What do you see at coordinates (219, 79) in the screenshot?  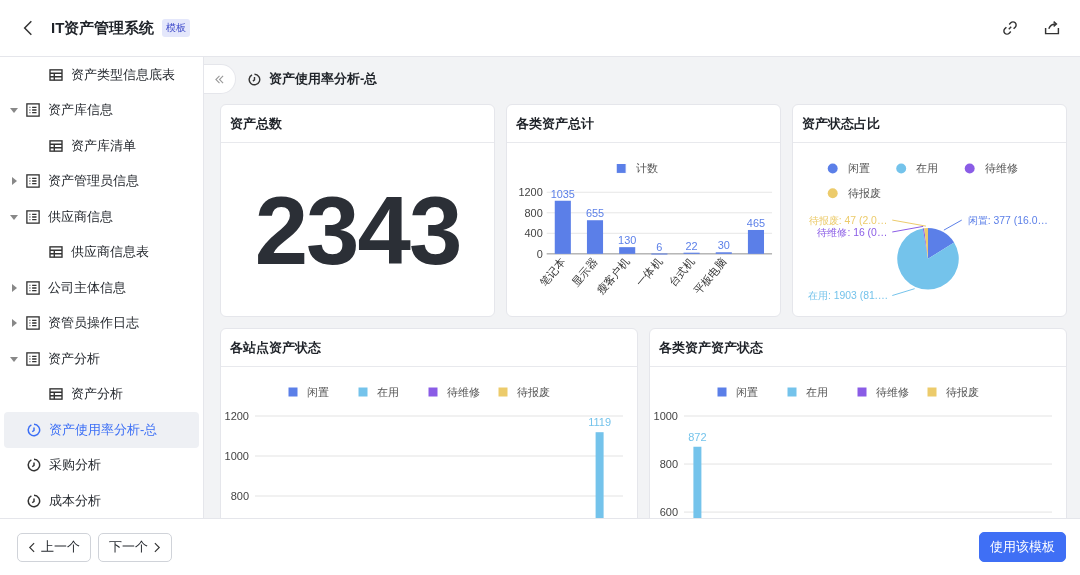 I see `double-chevron-icon` at bounding box center [219, 79].